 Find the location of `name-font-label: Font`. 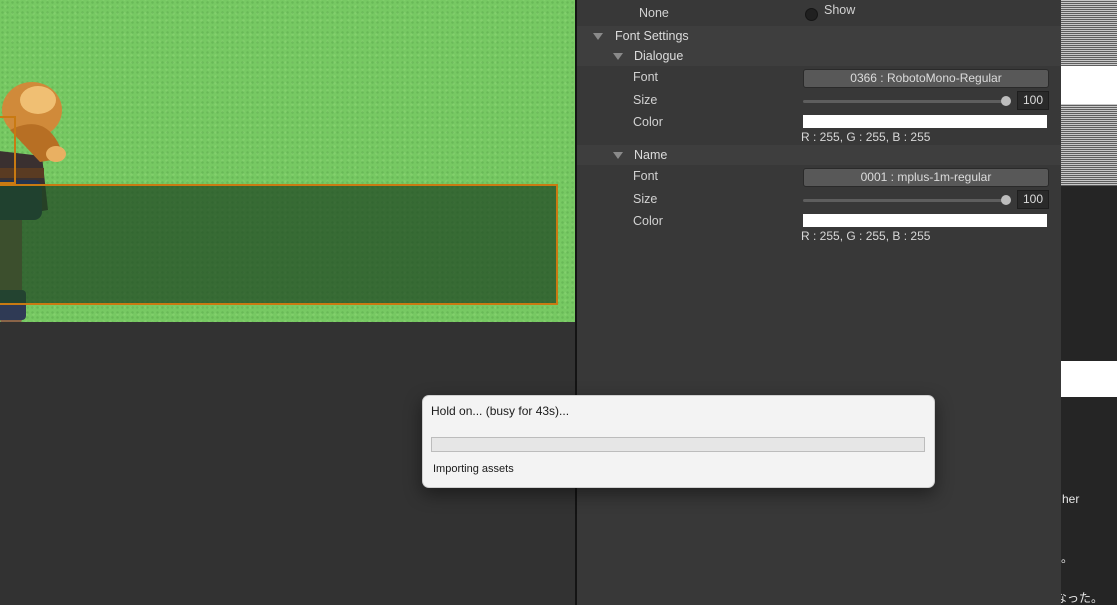

name-font-label: Font is located at coordinates (646, 176).